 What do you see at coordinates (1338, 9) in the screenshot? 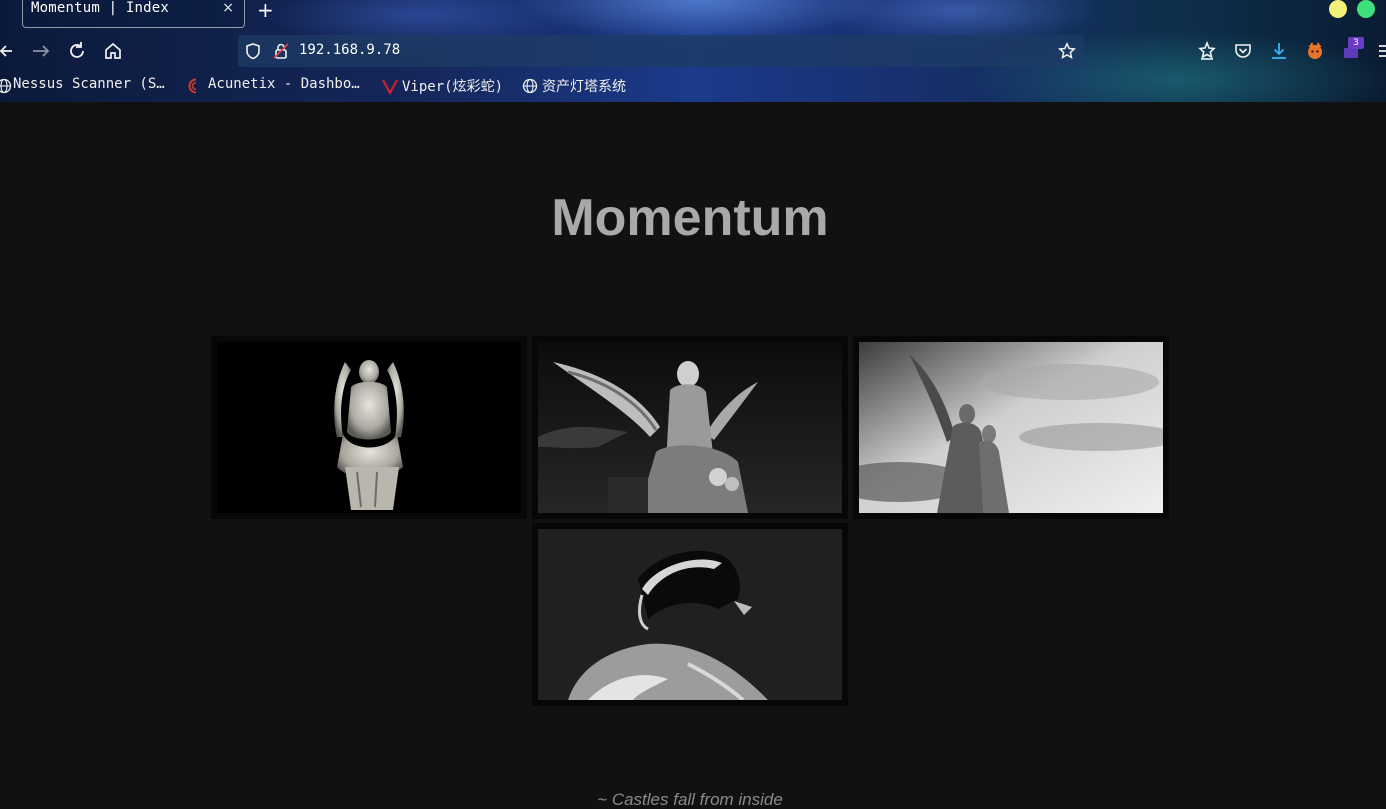
I see `minimize-button` at bounding box center [1338, 9].